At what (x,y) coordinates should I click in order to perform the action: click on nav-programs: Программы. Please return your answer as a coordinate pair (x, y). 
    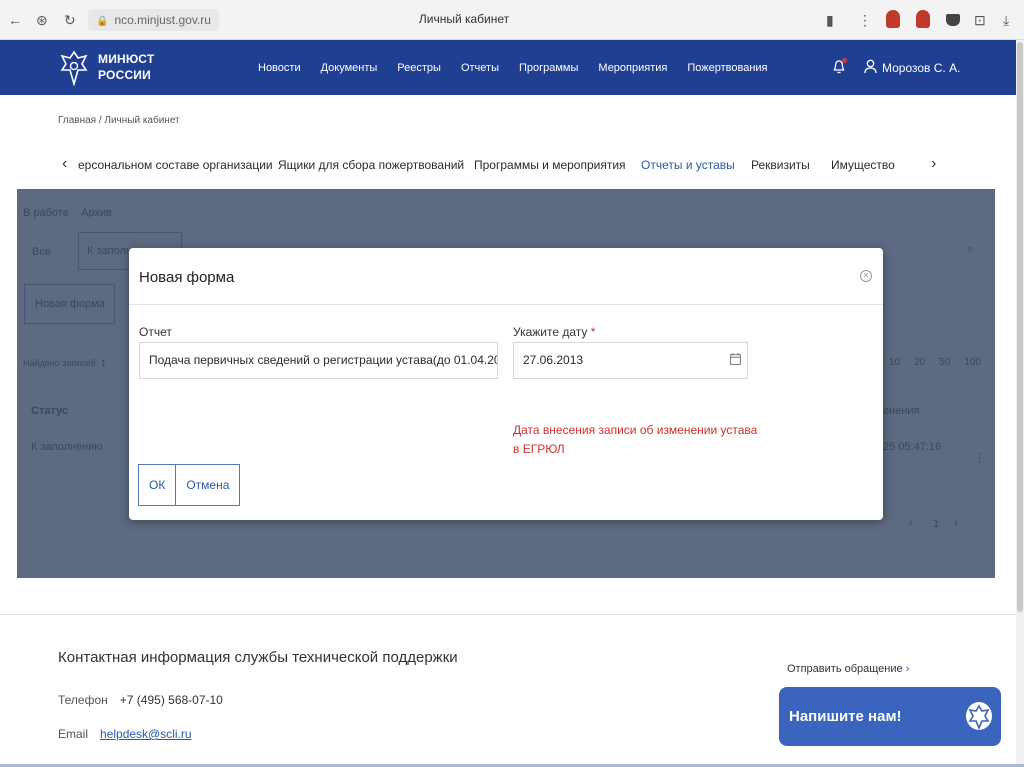
    Looking at the image, I should click on (548, 68).